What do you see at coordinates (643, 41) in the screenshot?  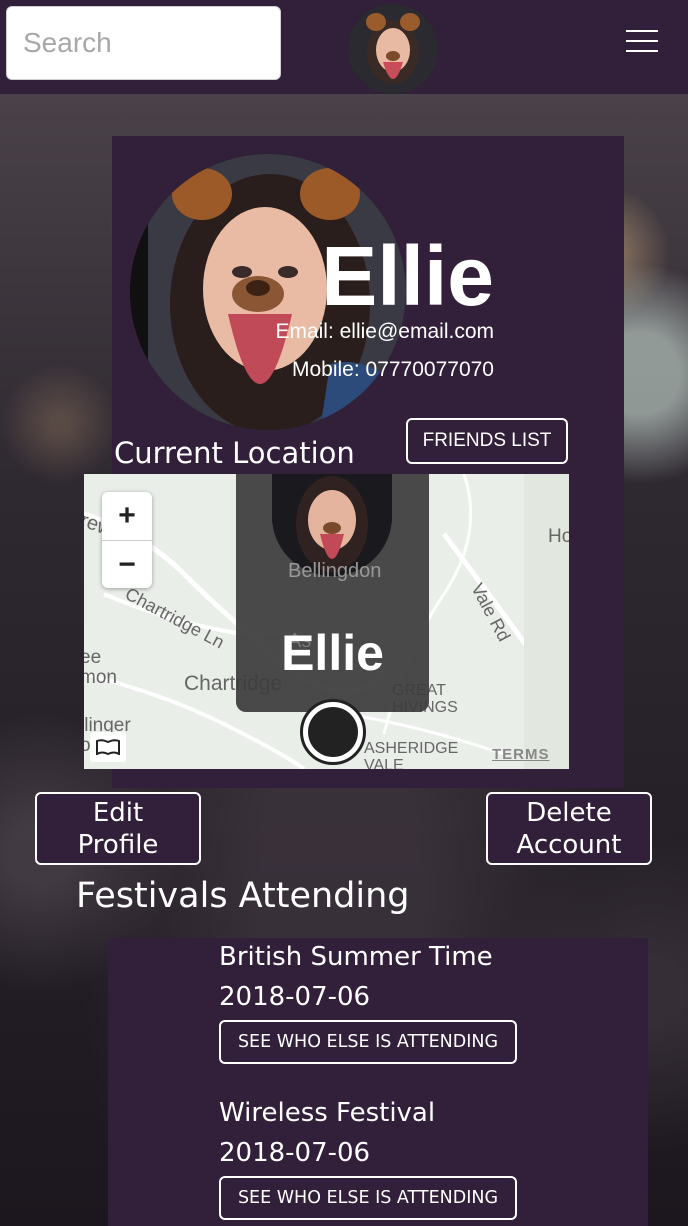 I see `hamburger-icon` at bounding box center [643, 41].